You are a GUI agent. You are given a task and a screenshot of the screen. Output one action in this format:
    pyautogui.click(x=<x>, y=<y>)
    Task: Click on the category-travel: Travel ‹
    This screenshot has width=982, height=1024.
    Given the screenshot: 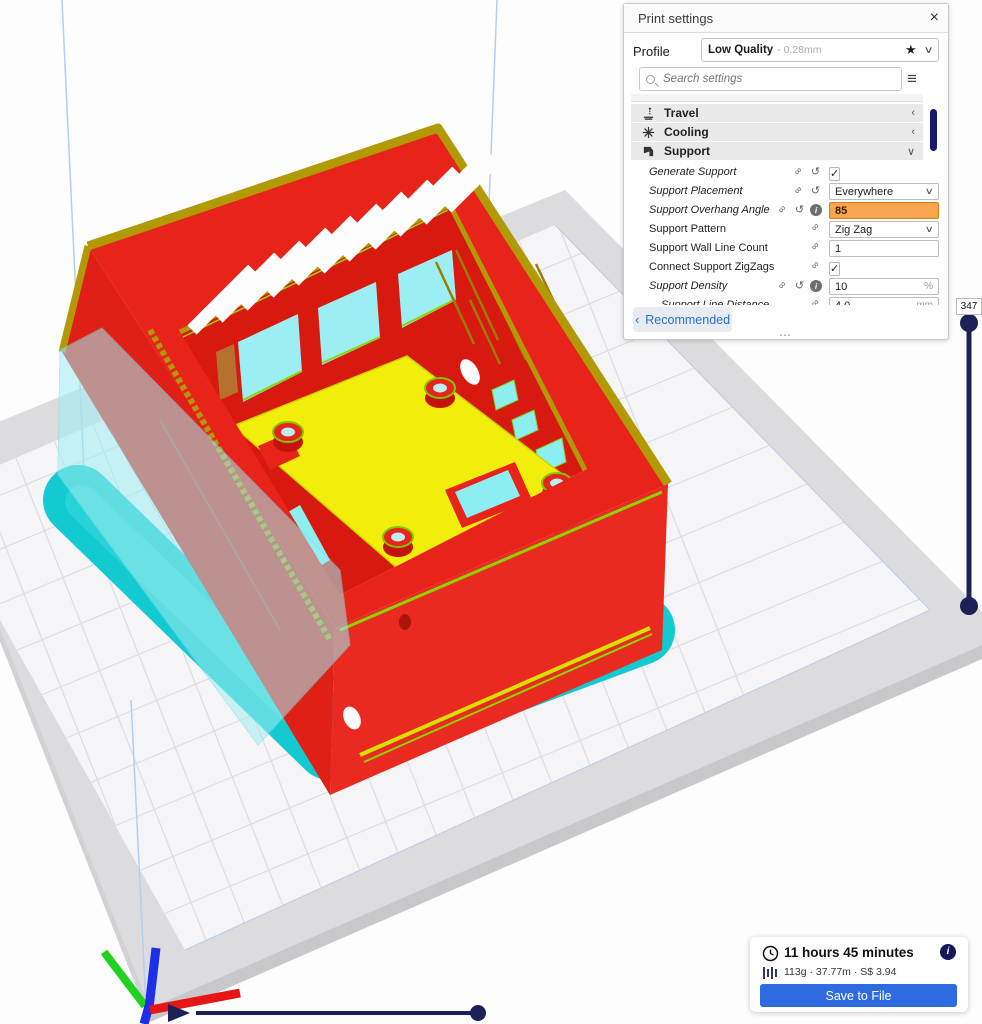 What is the action you would take?
    pyautogui.click(x=777, y=113)
    